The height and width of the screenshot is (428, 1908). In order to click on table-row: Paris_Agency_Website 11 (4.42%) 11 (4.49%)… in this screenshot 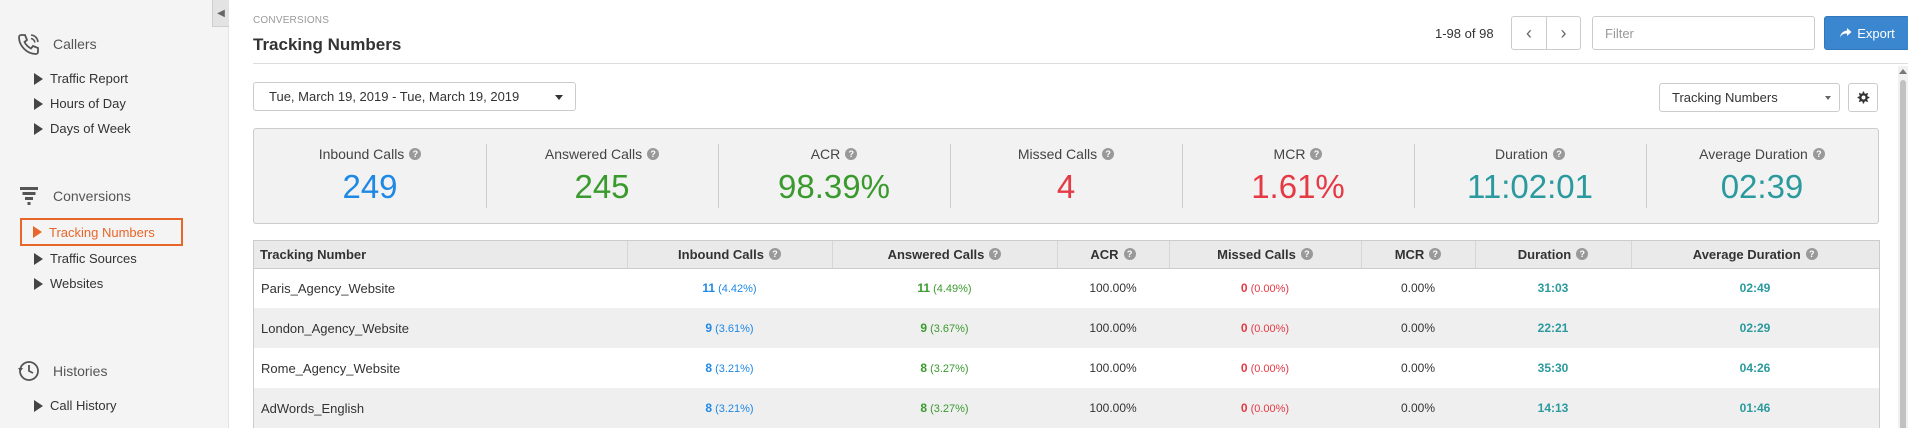, I will do `click(1066, 288)`.